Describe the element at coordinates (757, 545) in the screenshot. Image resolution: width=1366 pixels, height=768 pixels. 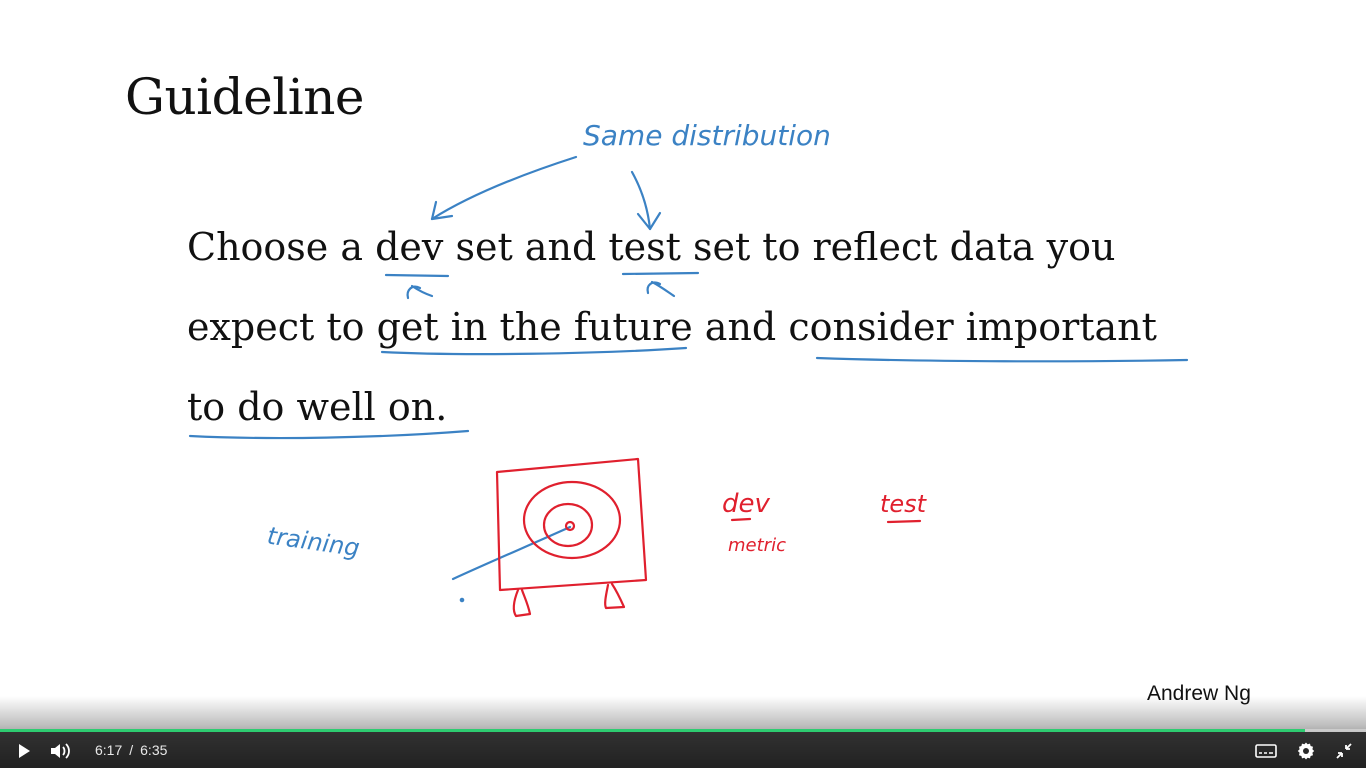
I see `metric-note: metric` at that location.